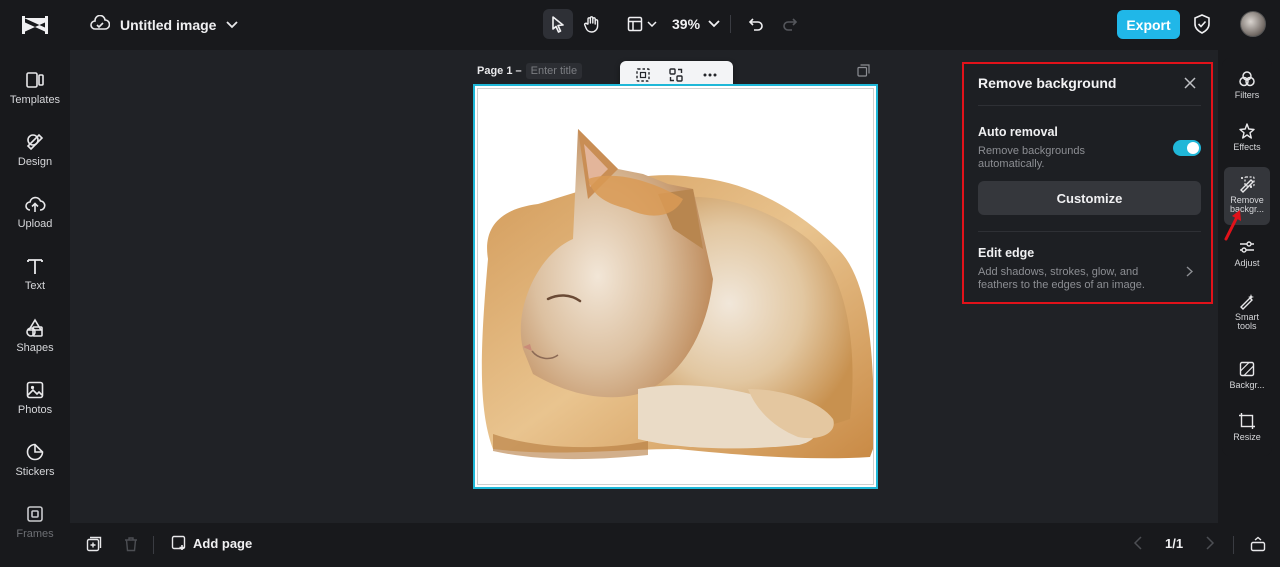  I want to click on chevron-right-icon, so click(1190, 273).